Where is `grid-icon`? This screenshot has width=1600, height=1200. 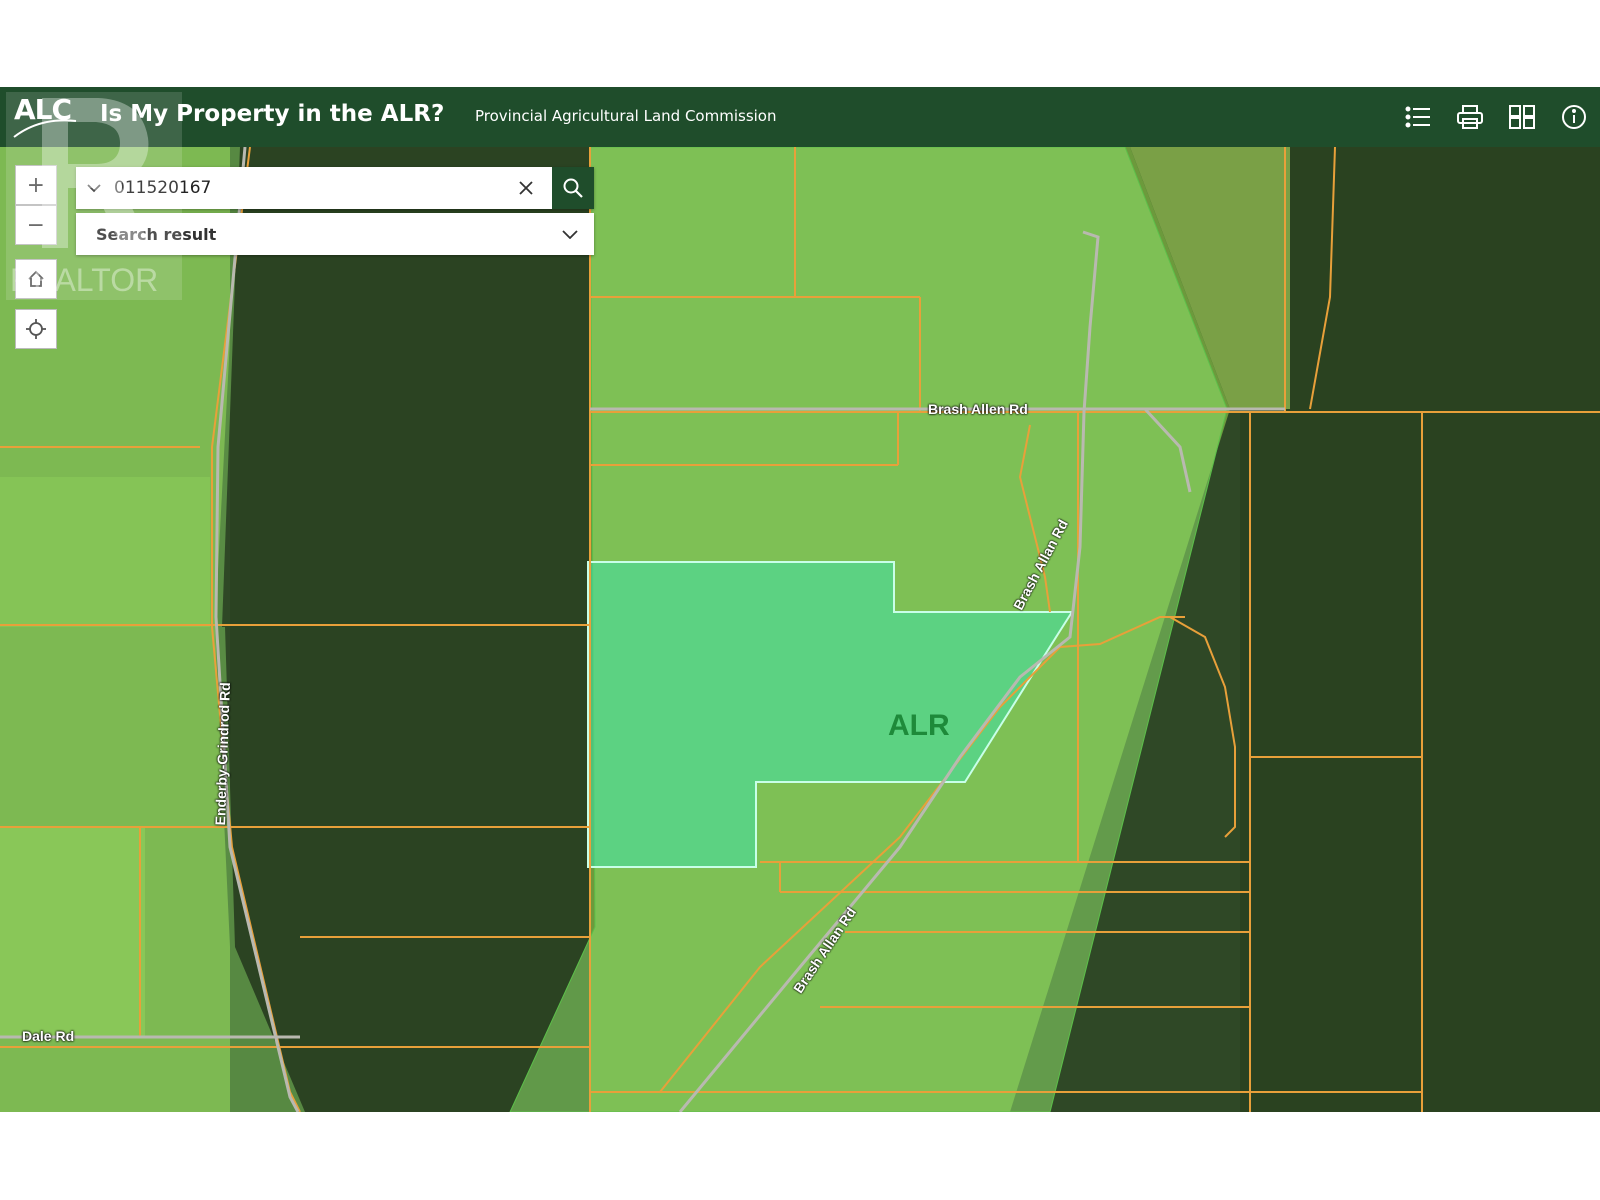 grid-icon is located at coordinates (1522, 117).